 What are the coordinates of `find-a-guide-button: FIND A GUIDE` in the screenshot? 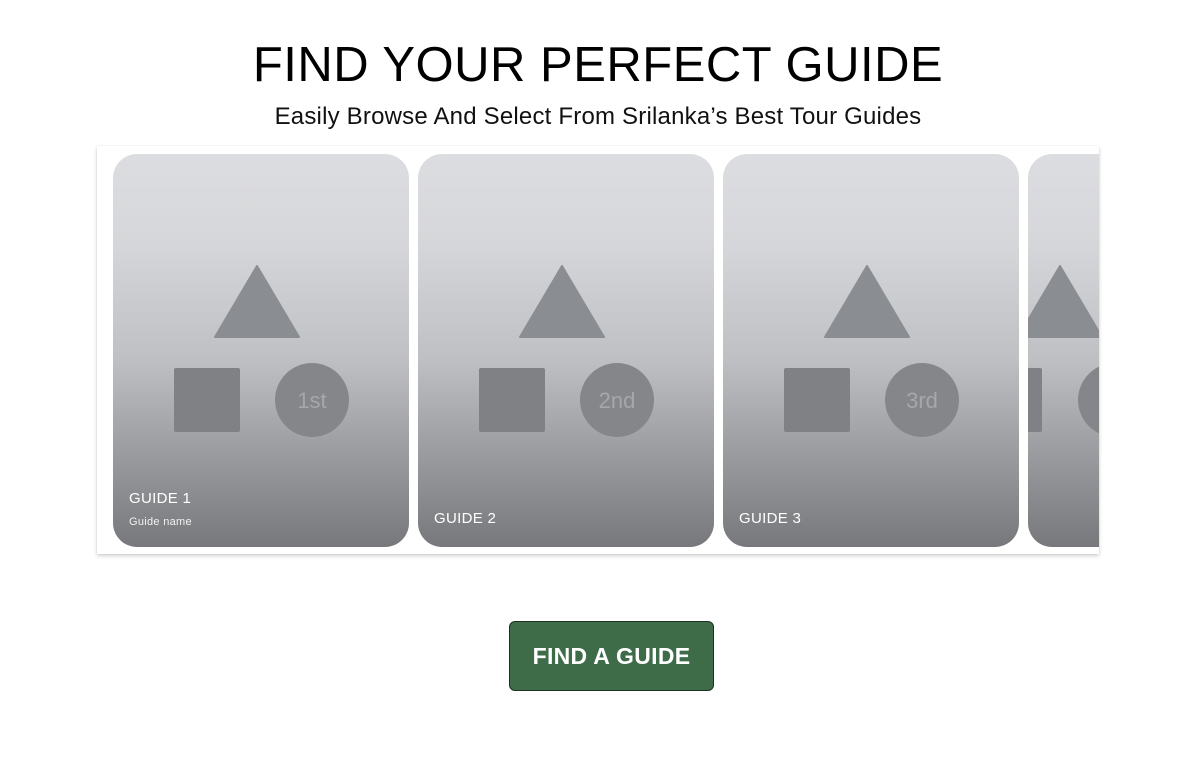 It's located at (611, 656).